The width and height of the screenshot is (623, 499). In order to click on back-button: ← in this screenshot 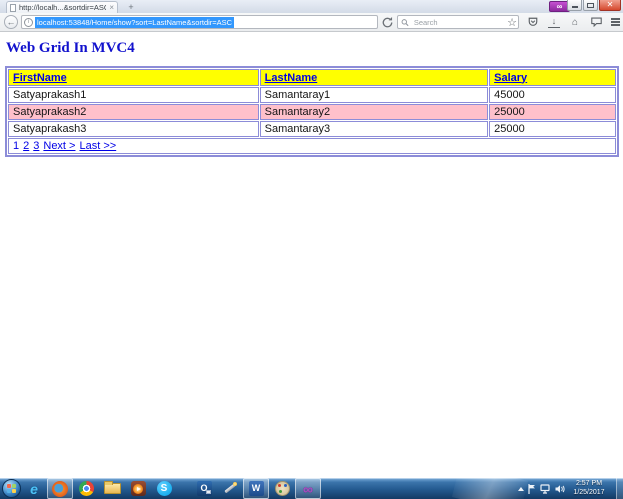, I will do `click(11, 22)`.